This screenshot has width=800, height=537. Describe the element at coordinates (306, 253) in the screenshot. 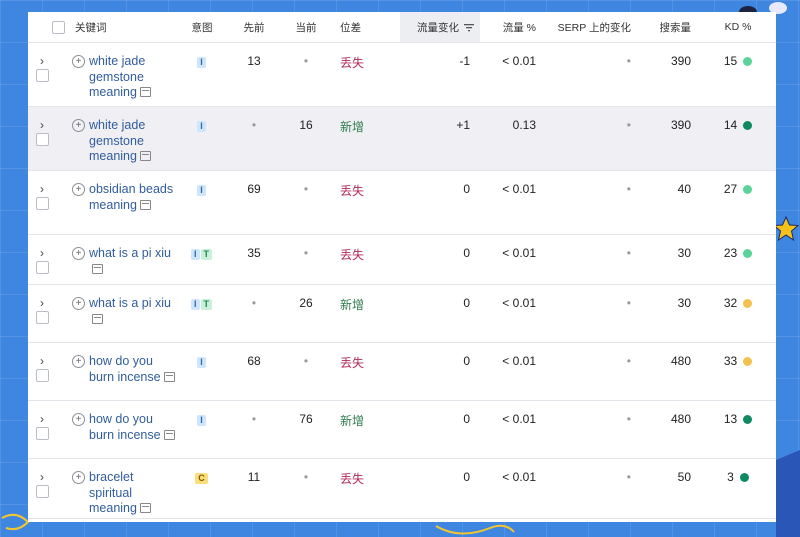

I see `current-position: •` at that location.